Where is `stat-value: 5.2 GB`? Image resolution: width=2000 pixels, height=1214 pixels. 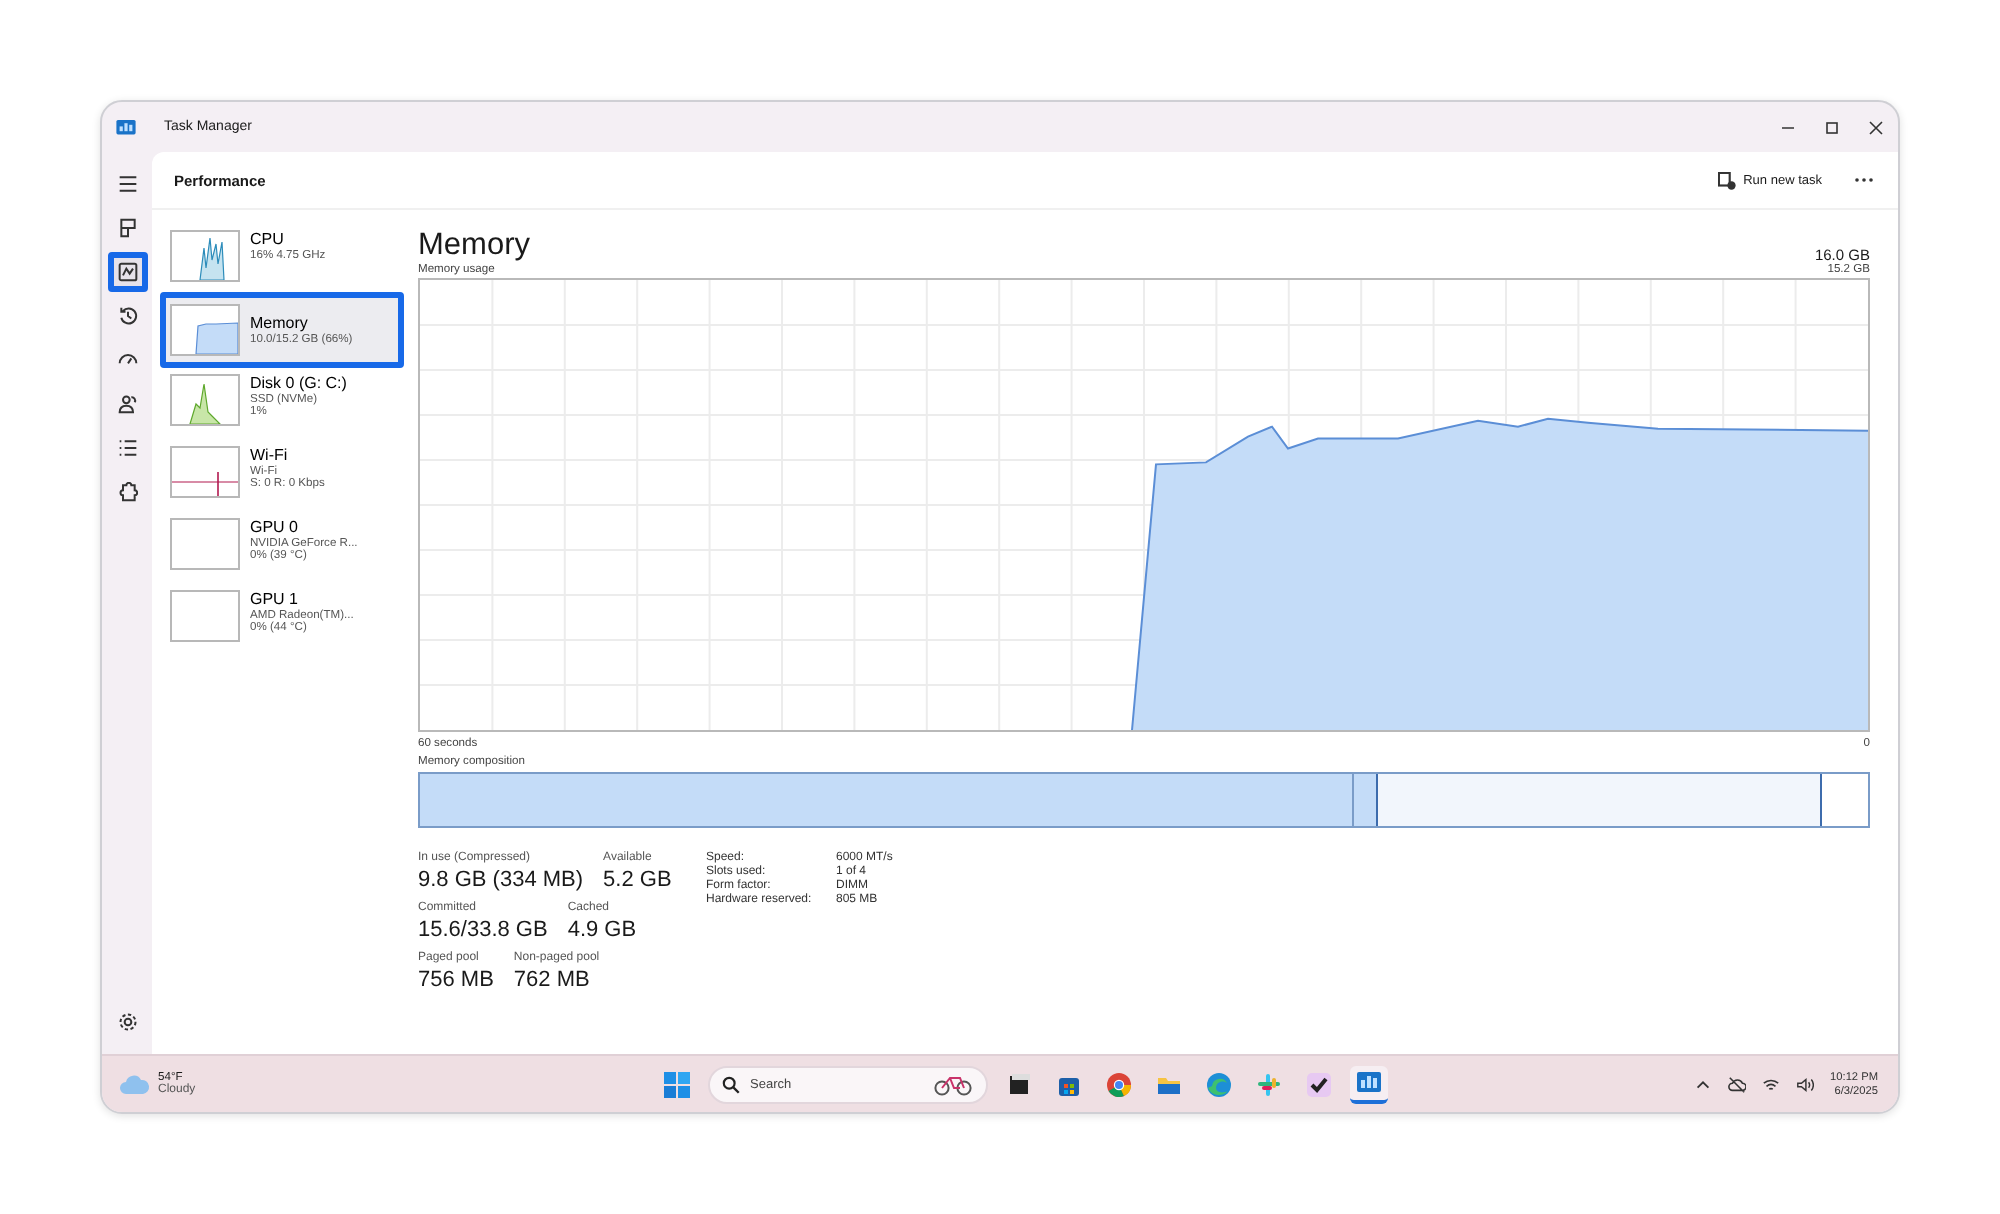 stat-value: 5.2 GB is located at coordinates (637, 880).